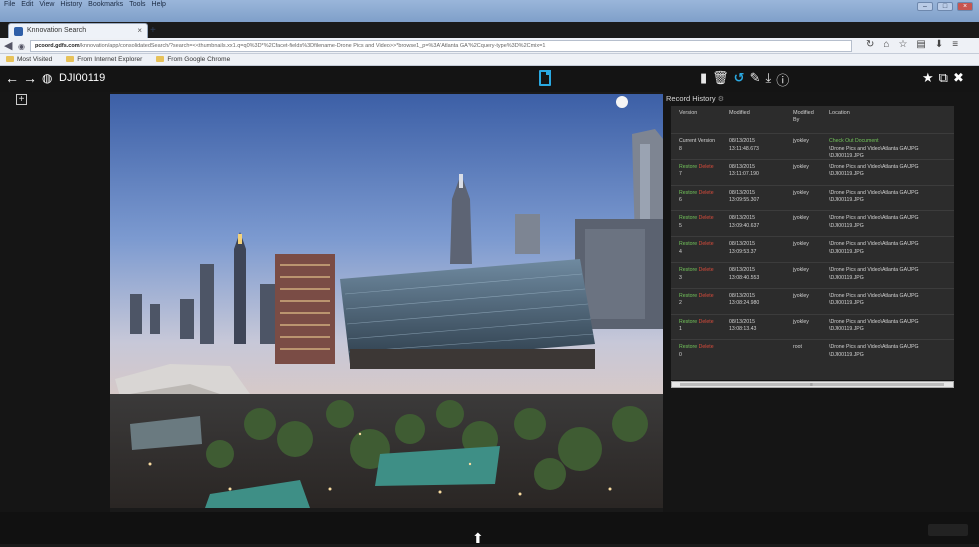 The height and width of the screenshot is (547, 979). What do you see at coordinates (9, 4) in the screenshot?
I see `menu-file: File` at bounding box center [9, 4].